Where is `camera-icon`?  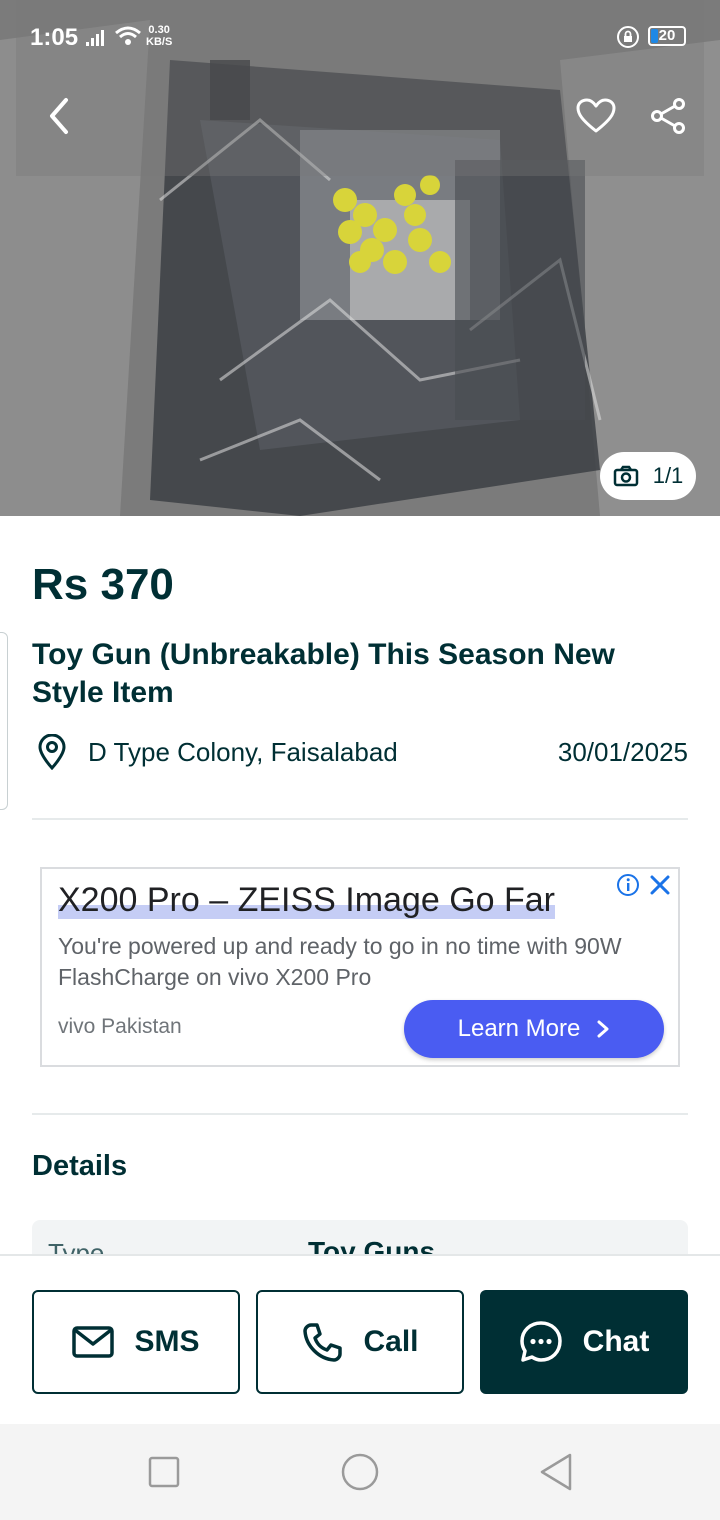 camera-icon is located at coordinates (625, 476).